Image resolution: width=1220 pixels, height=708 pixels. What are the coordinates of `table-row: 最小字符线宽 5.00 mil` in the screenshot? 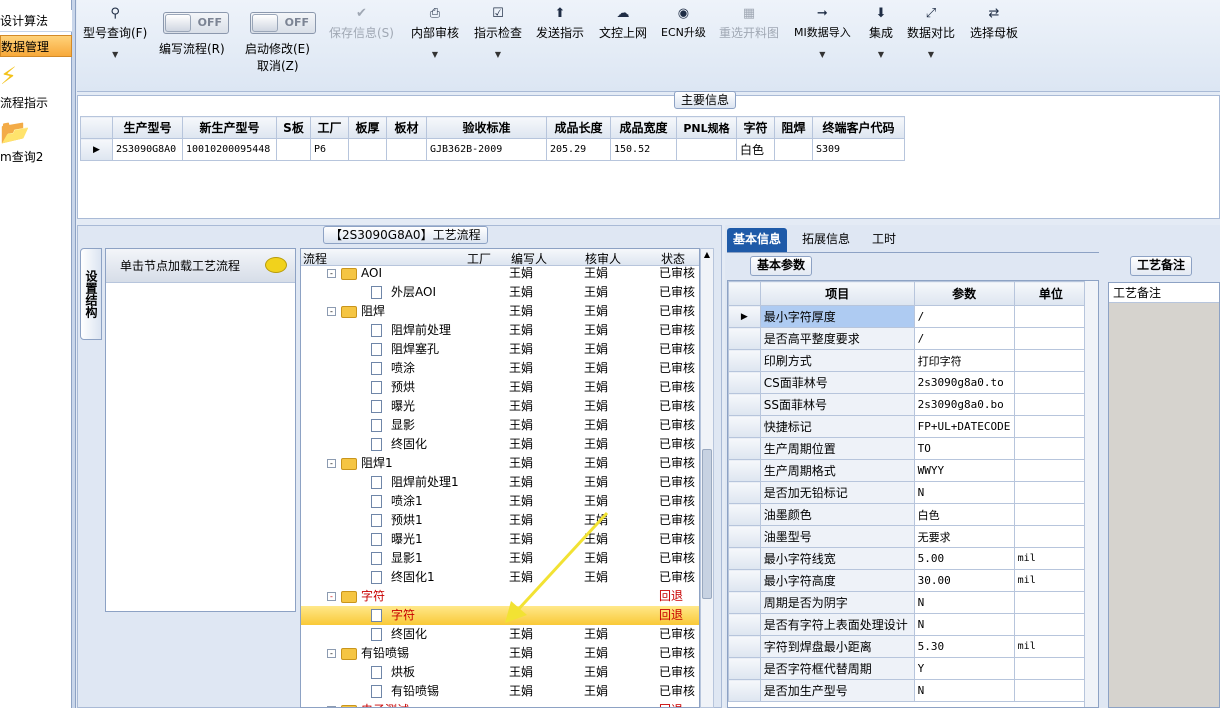 It's located at (908, 558).